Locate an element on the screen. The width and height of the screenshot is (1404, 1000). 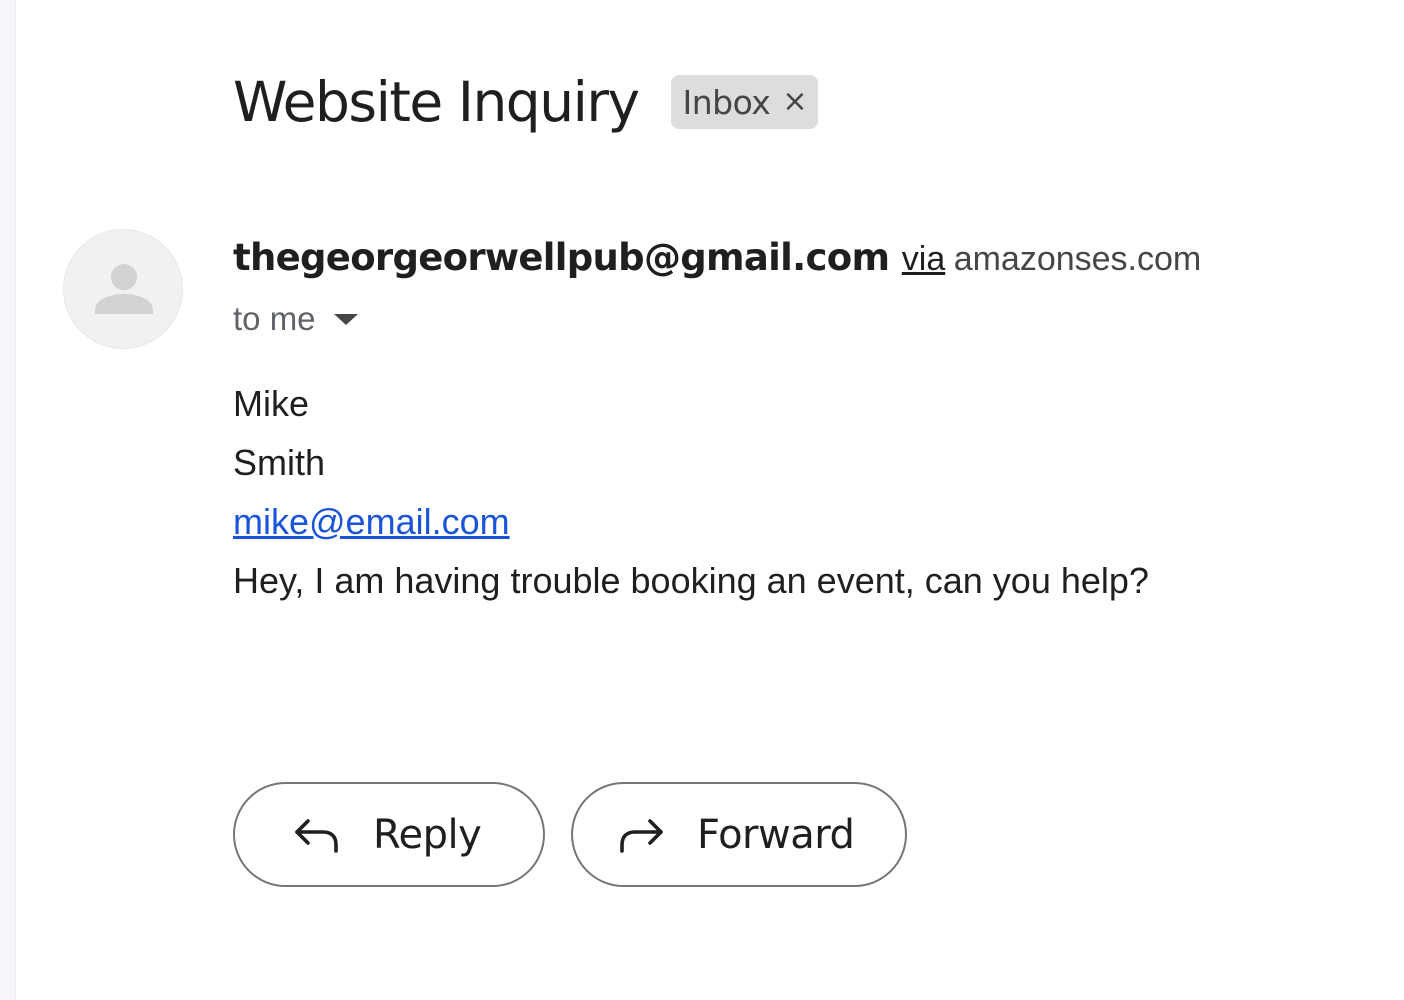
reply-button: Reply is located at coordinates (389, 834).